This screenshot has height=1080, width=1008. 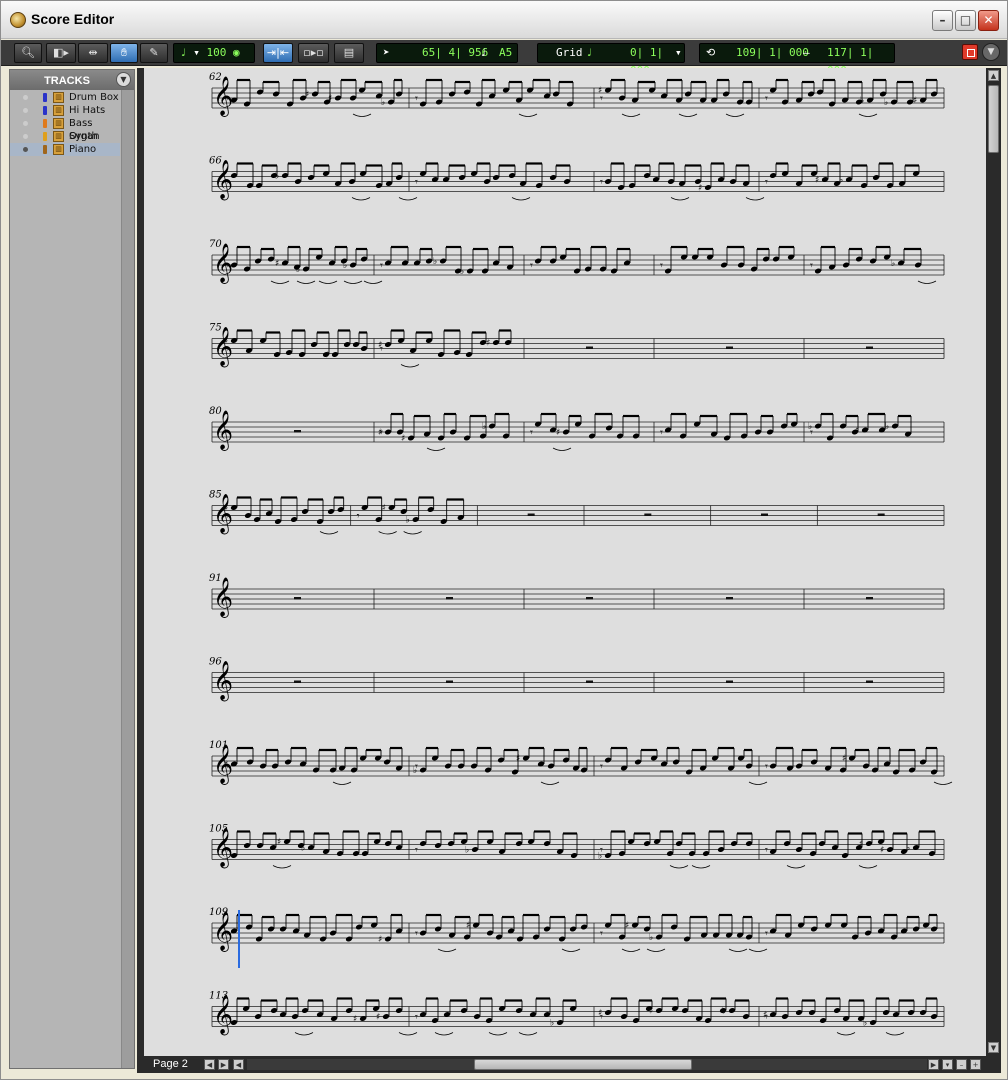 I want to click on horizontal-scroll-thumb, so click(x=583, y=1064).